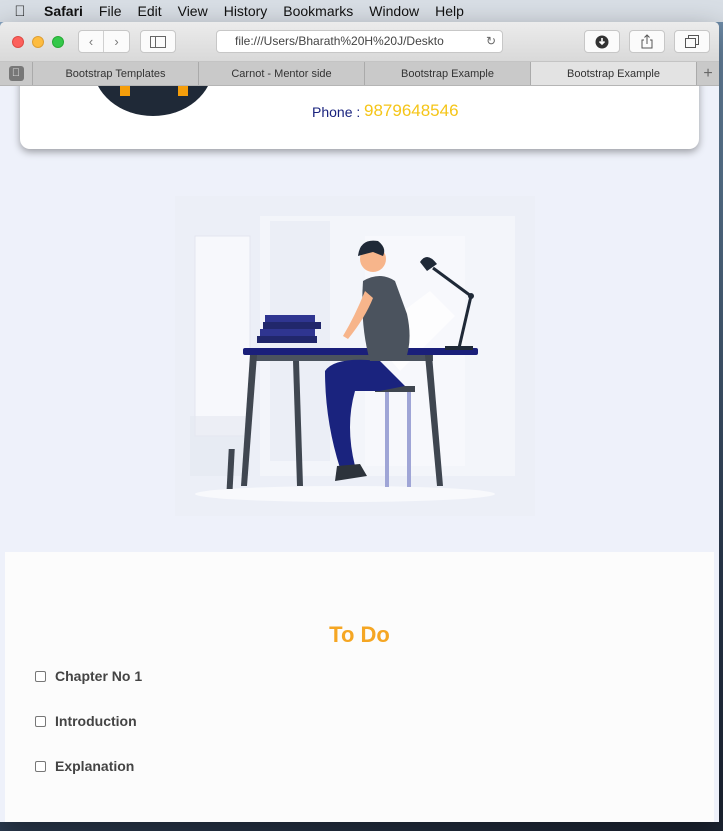 The width and height of the screenshot is (723, 831). I want to click on menu-safari: Safari, so click(65, 11).